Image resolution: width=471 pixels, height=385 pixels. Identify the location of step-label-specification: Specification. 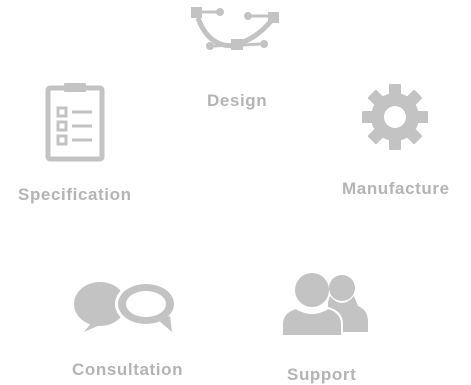
(75, 194).